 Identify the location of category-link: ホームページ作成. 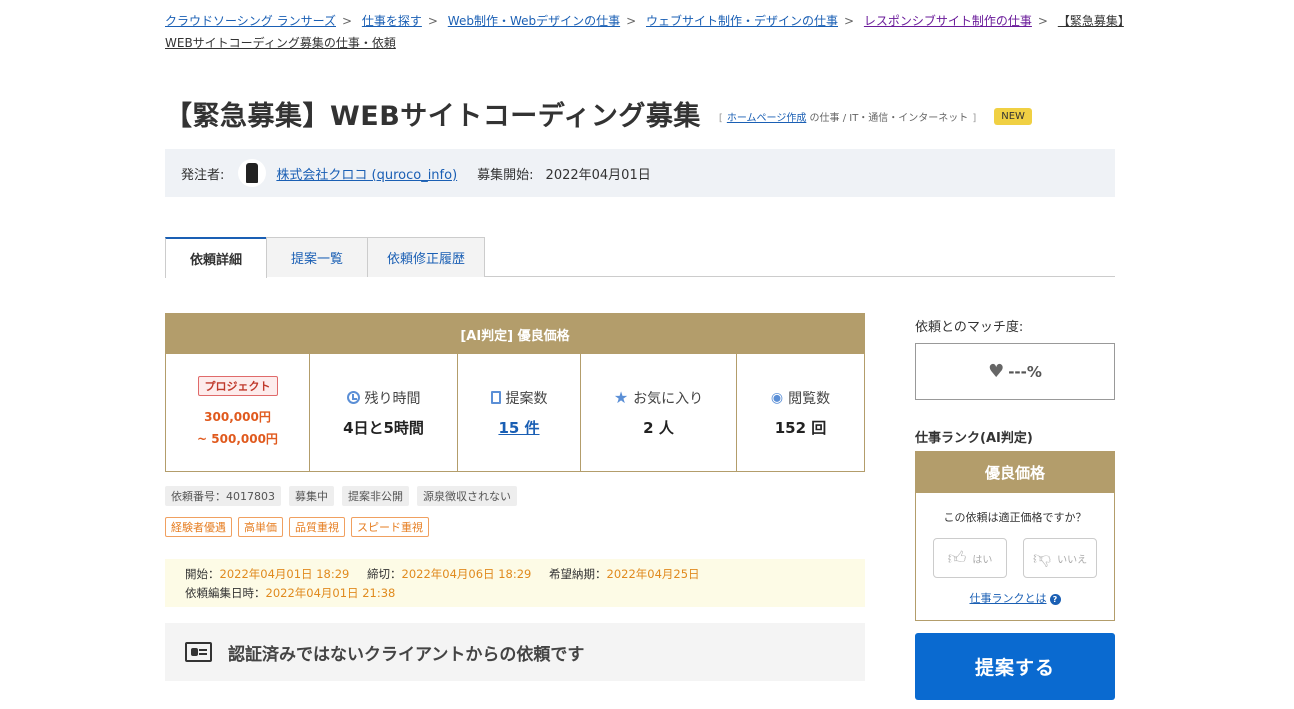
(767, 118).